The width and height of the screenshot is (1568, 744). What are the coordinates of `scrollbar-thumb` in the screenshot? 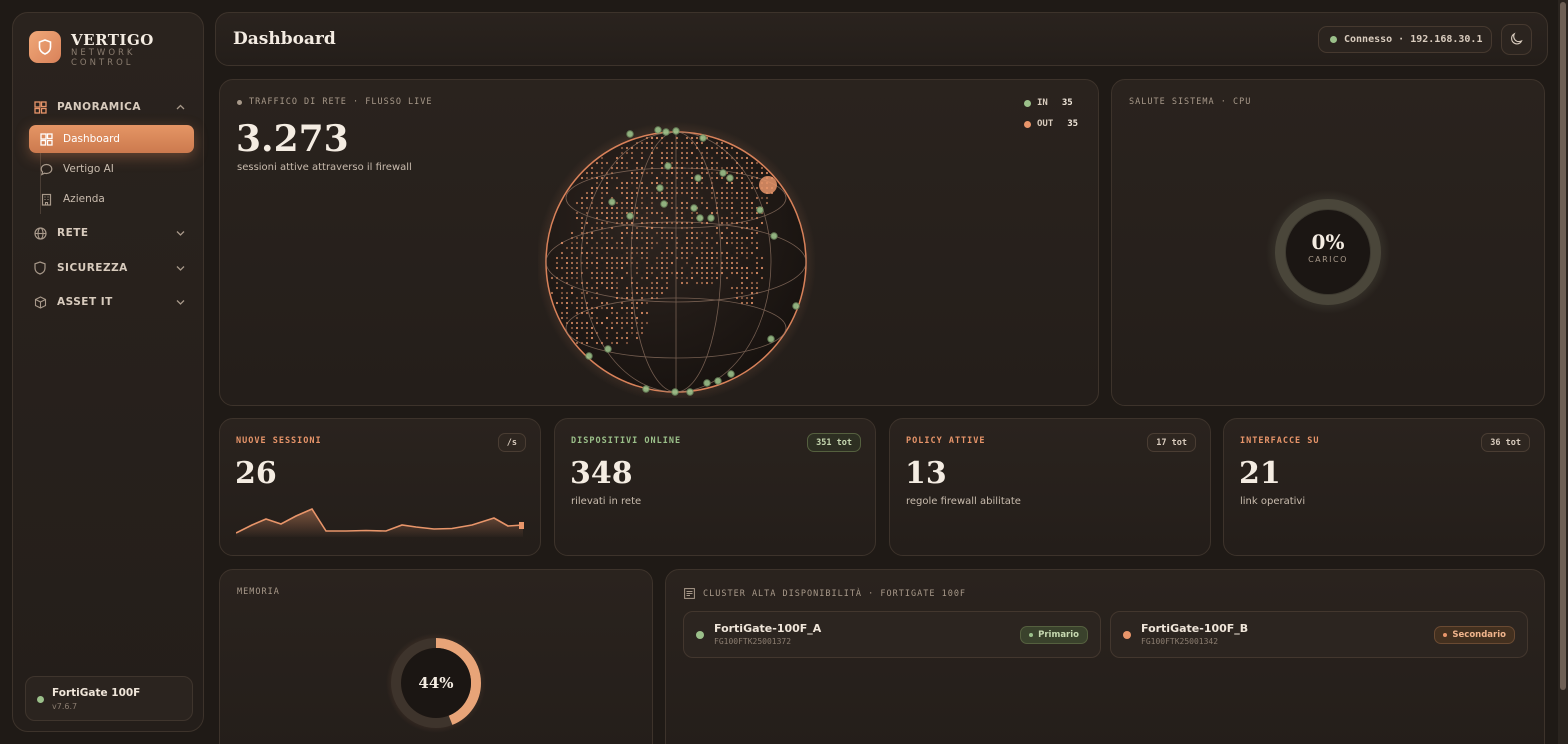 It's located at (1563, 346).